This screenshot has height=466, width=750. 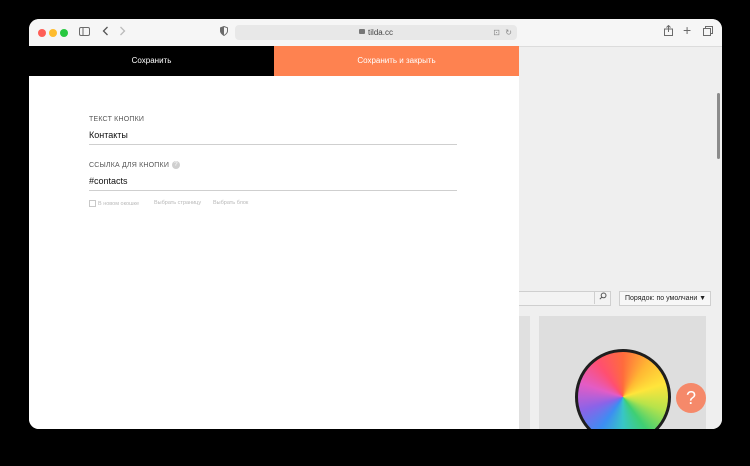 I want to click on question-icon: ?, so click(x=176, y=165).